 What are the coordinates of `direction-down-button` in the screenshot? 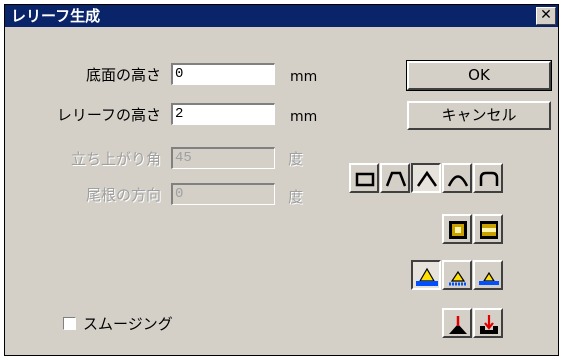 It's located at (488, 323).